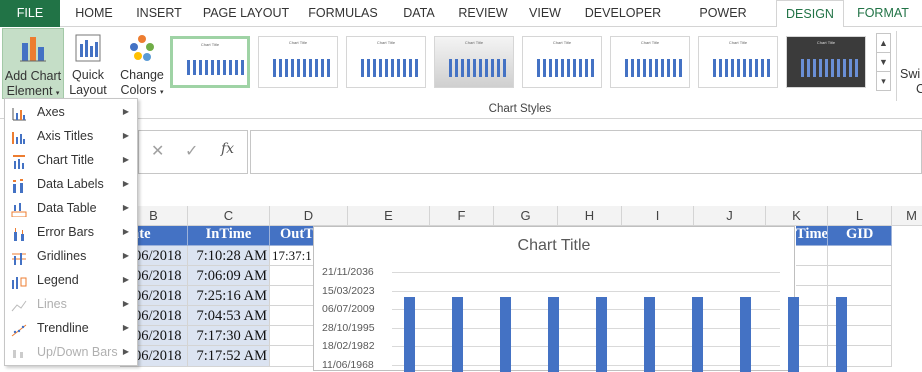 The image size is (922, 372). What do you see at coordinates (911, 82) in the screenshot?
I see `switch-row-column-button: Swi C` at bounding box center [911, 82].